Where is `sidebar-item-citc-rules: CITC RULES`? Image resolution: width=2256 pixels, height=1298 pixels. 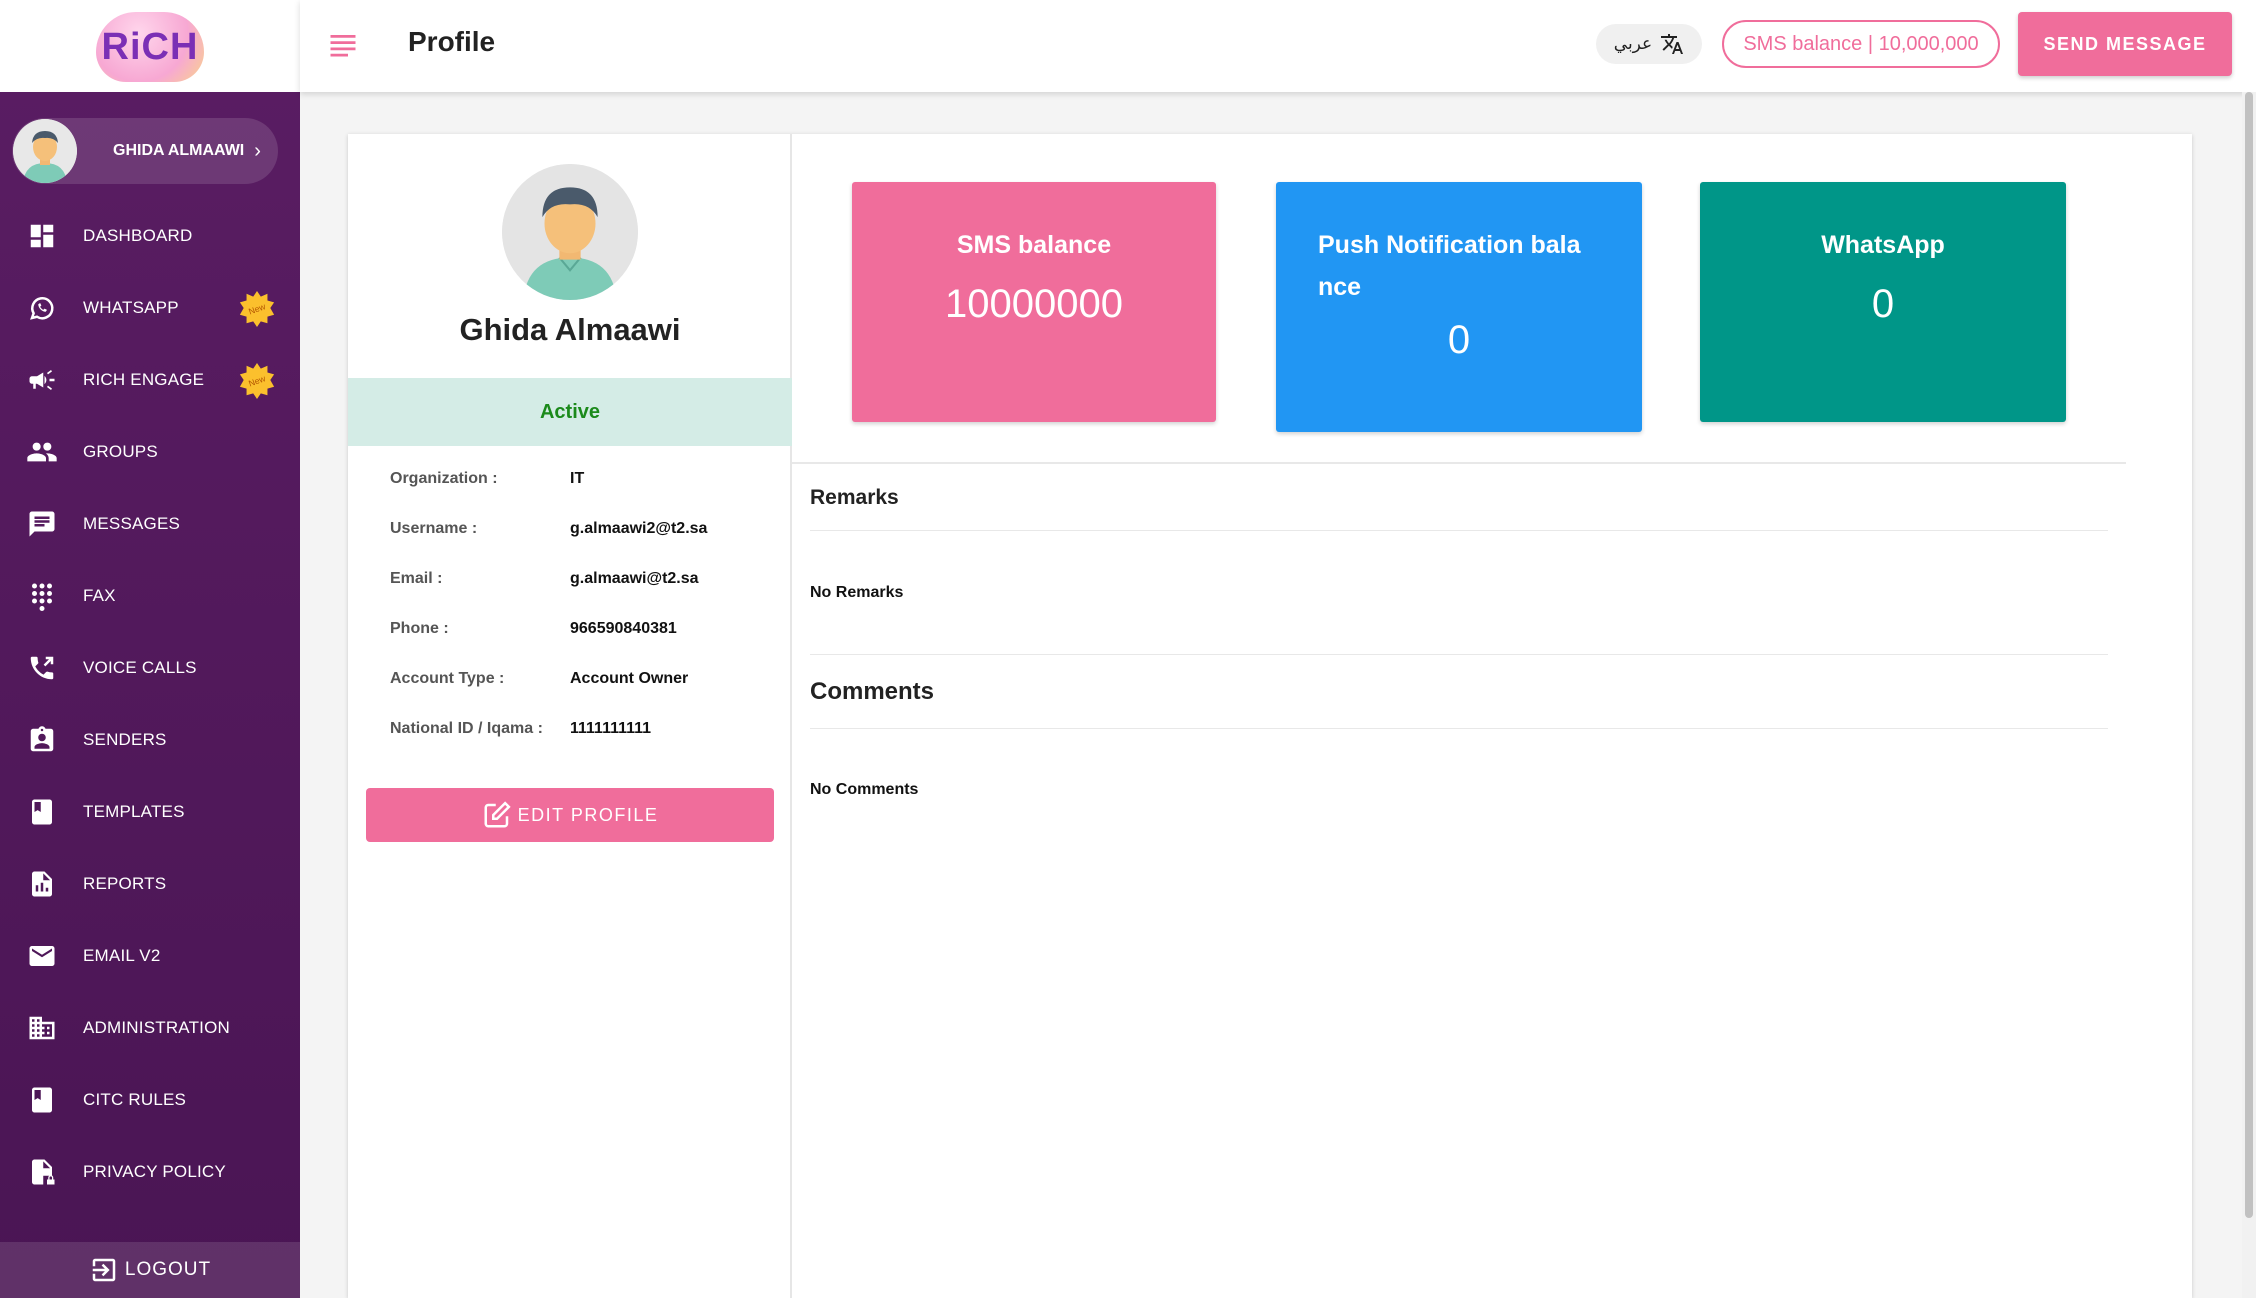 sidebar-item-citc-rules: CITC RULES is located at coordinates (150, 1100).